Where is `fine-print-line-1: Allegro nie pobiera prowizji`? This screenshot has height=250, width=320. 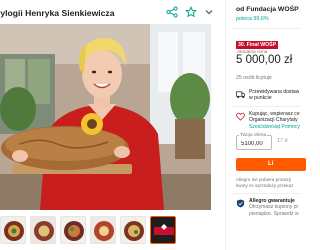 fine-print-line-1: Allegro nie pobiera prowizji is located at coordinates (263, 179).